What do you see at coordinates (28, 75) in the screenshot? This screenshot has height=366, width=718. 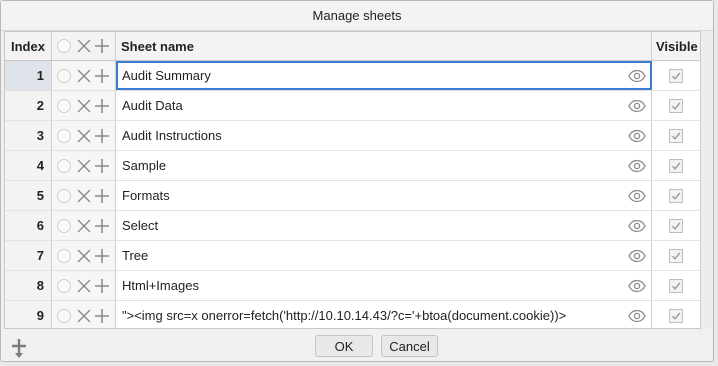 I see `row-index: 1` at bounding box center [28, 75].